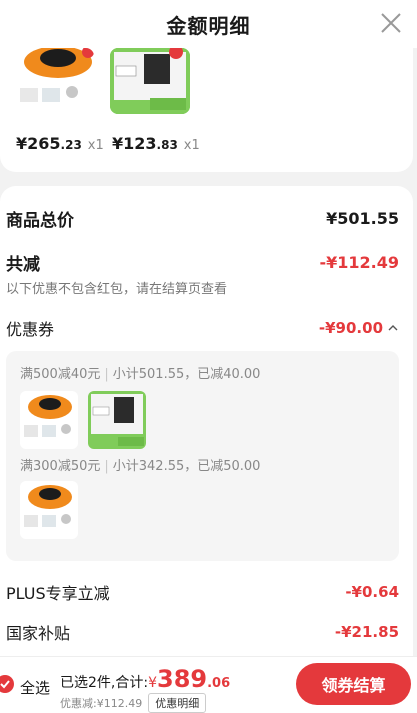 The width and height of the screenshot is (417, 713). I want to click on price-integer: ¥123, so click(134, 143).